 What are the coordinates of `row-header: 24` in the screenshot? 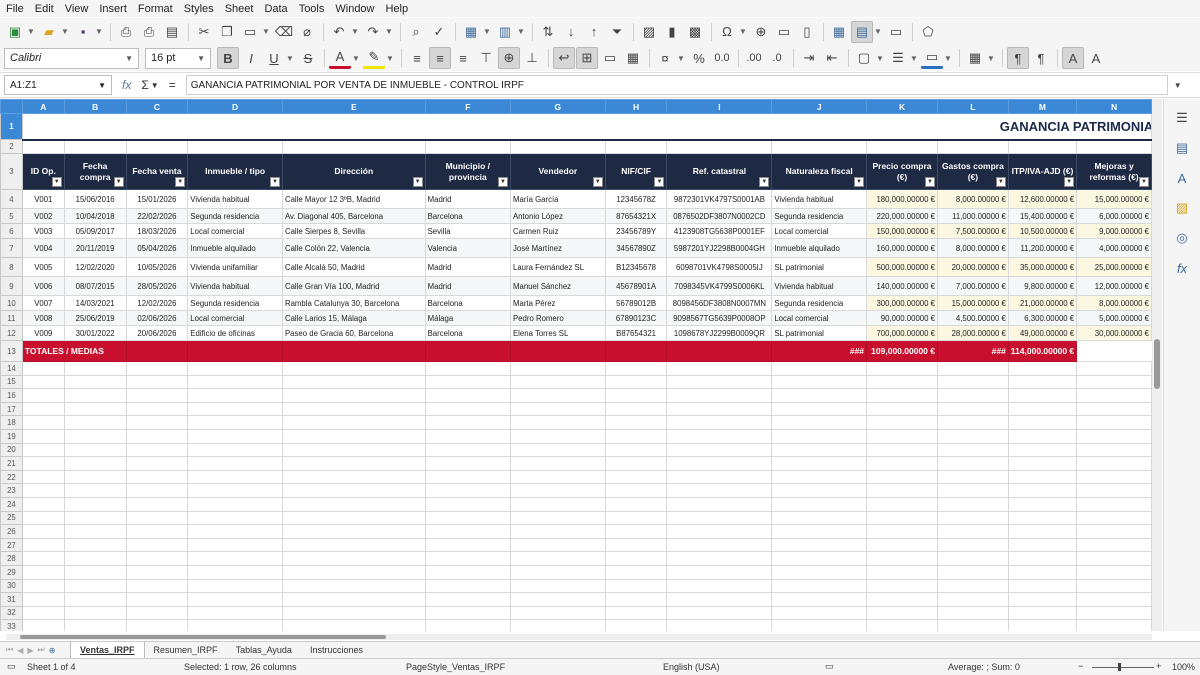 It's located at (11, 504).